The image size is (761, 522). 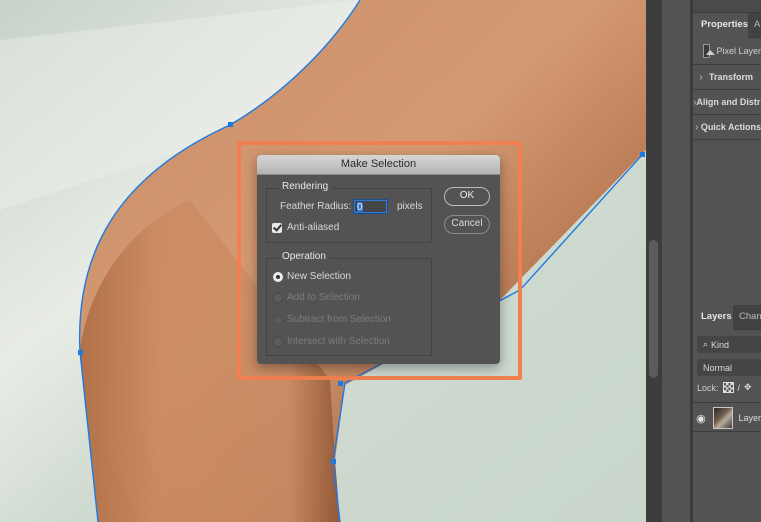 I want to click on radio-intersect-with-selection, so click(x=278, y=342).